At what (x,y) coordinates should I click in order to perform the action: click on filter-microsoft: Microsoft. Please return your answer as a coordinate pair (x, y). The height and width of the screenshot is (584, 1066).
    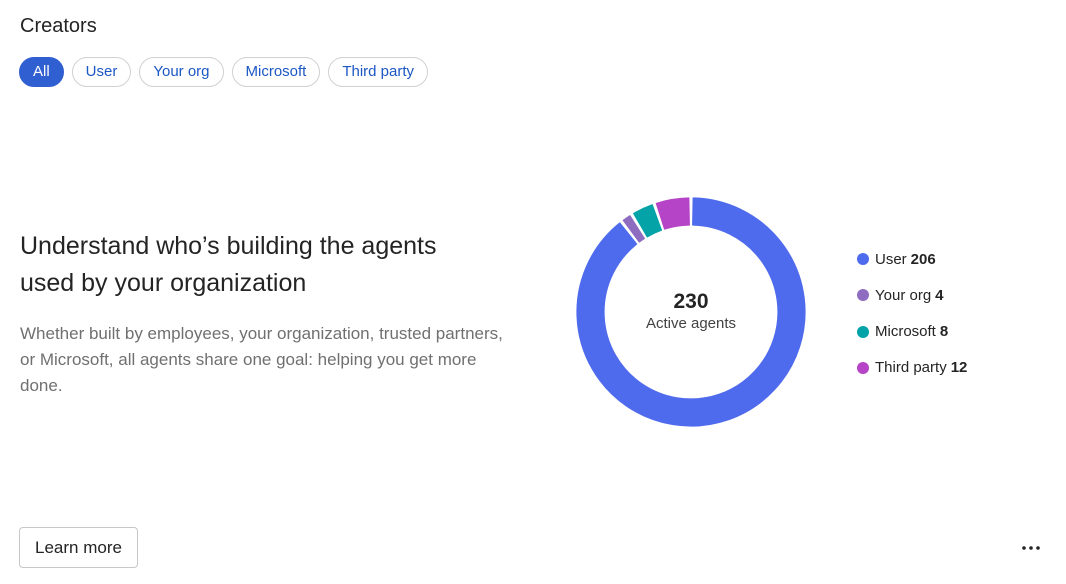
    Looking at the image, I should click on (276, 72).